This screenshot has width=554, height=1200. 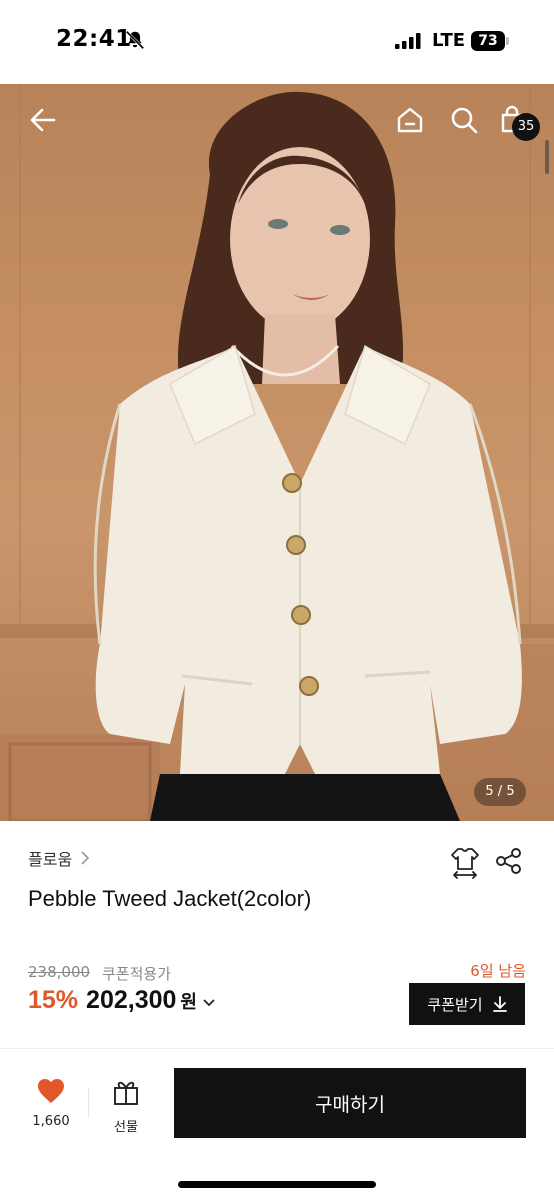 I want to click on download-icon, so click(x=499, y=1004).